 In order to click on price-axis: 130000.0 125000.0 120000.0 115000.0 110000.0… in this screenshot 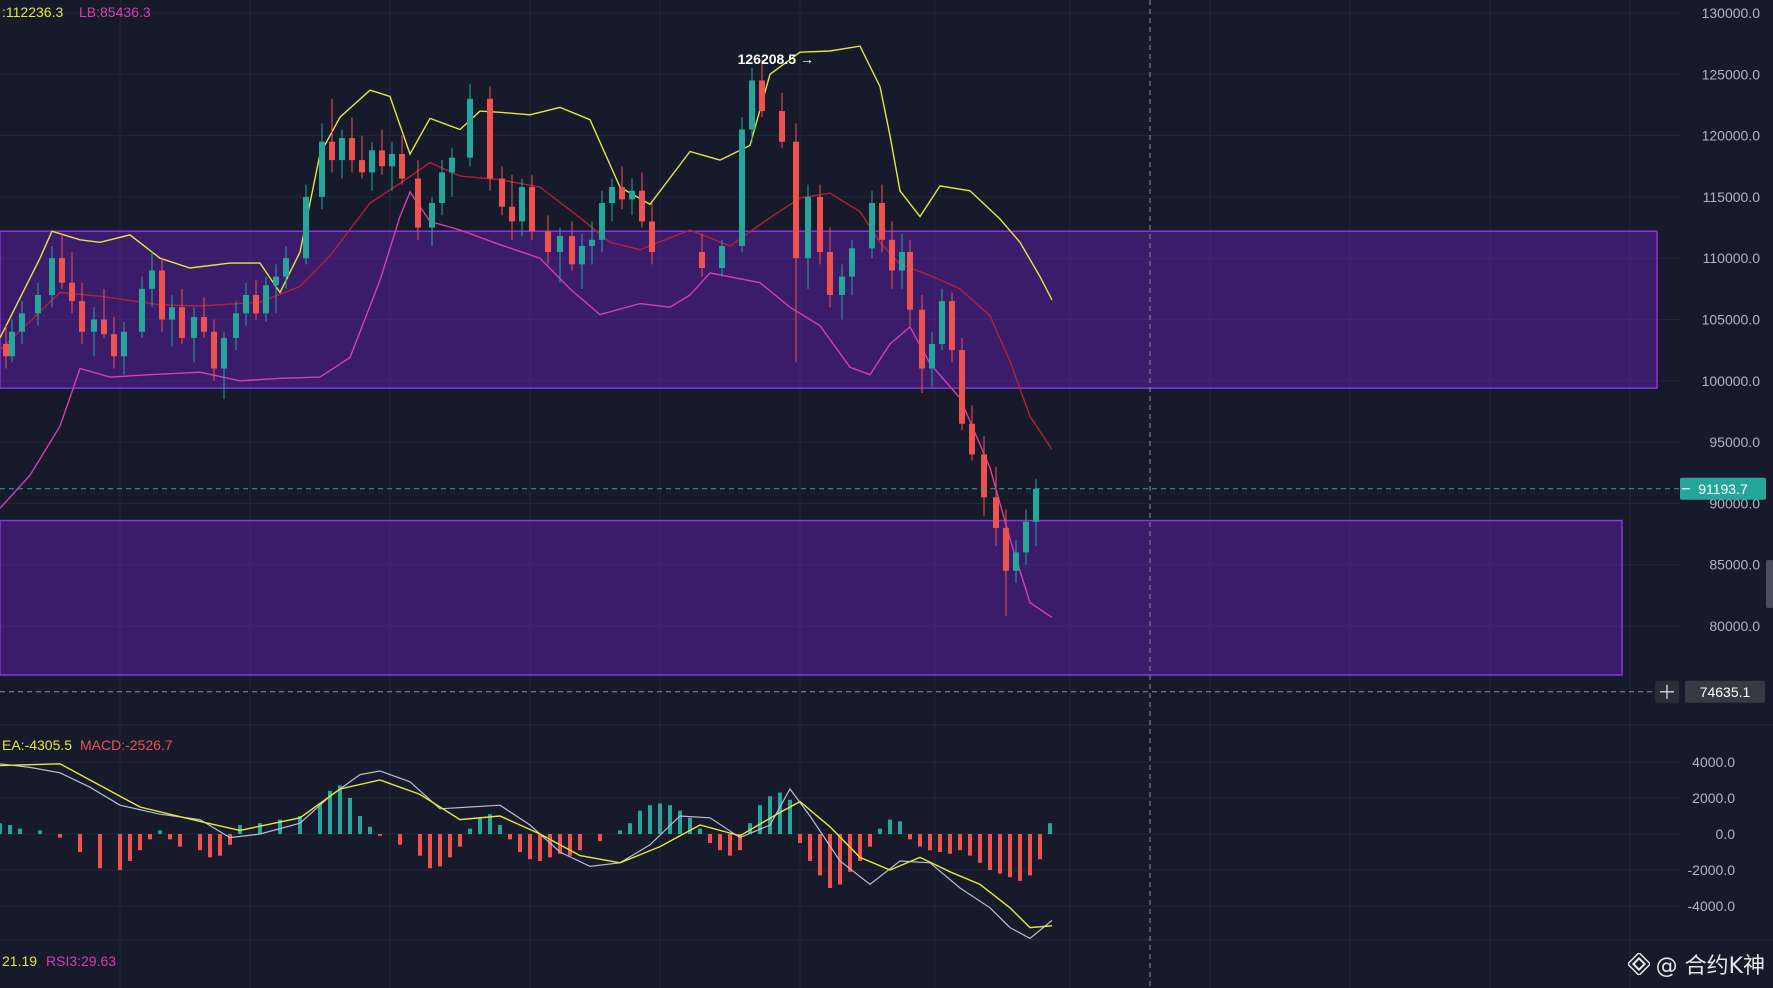, I will do `click(1714, 459)`.